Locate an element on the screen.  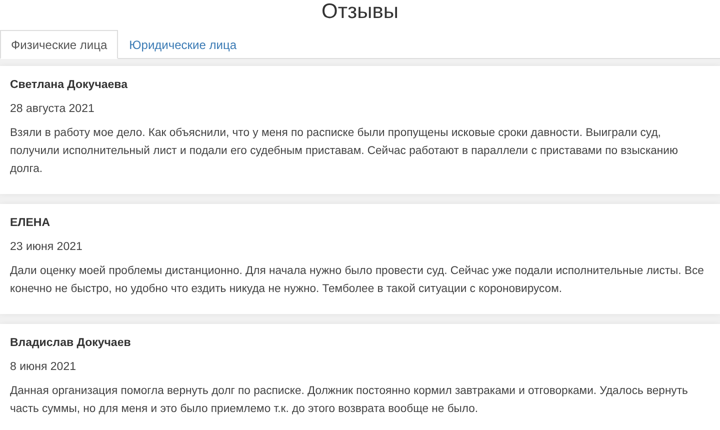
review-date: 8 июня 2021 is located at coordinates (43, 367).